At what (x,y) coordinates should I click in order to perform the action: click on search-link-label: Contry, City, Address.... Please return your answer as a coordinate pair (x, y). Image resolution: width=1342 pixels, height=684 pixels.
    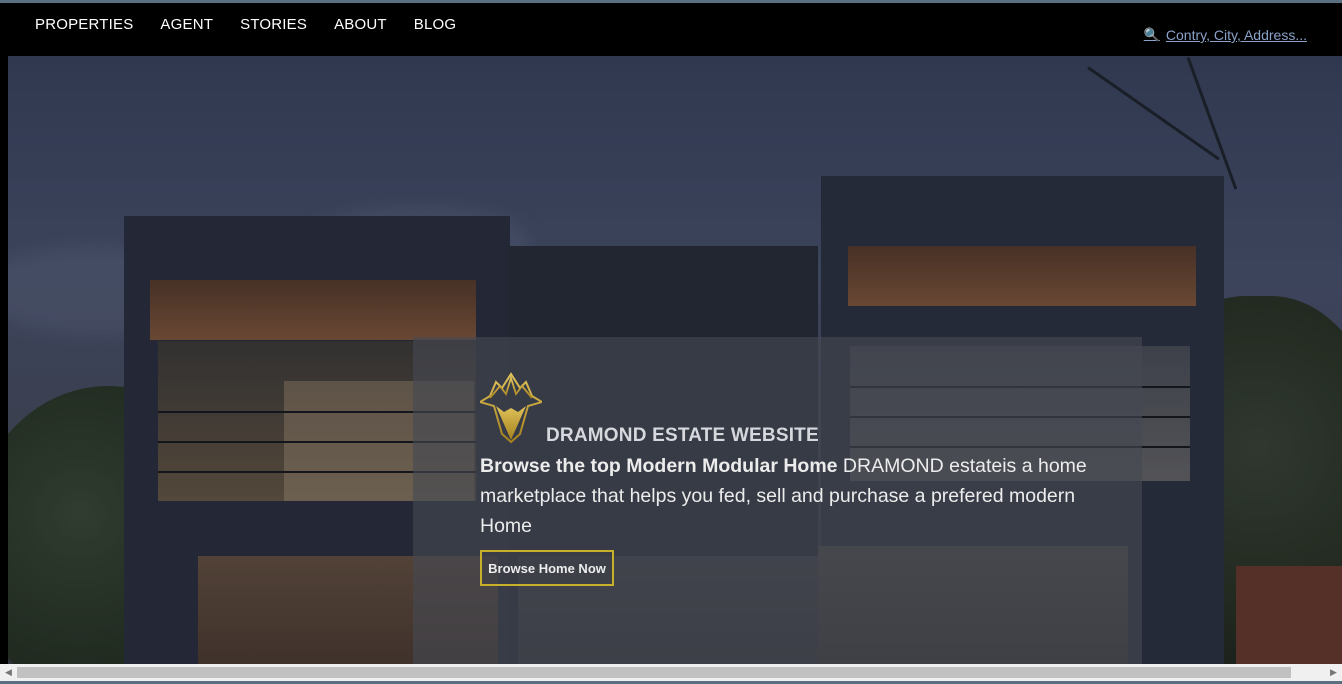
    Looking at the image, I should click on (1236, 35).